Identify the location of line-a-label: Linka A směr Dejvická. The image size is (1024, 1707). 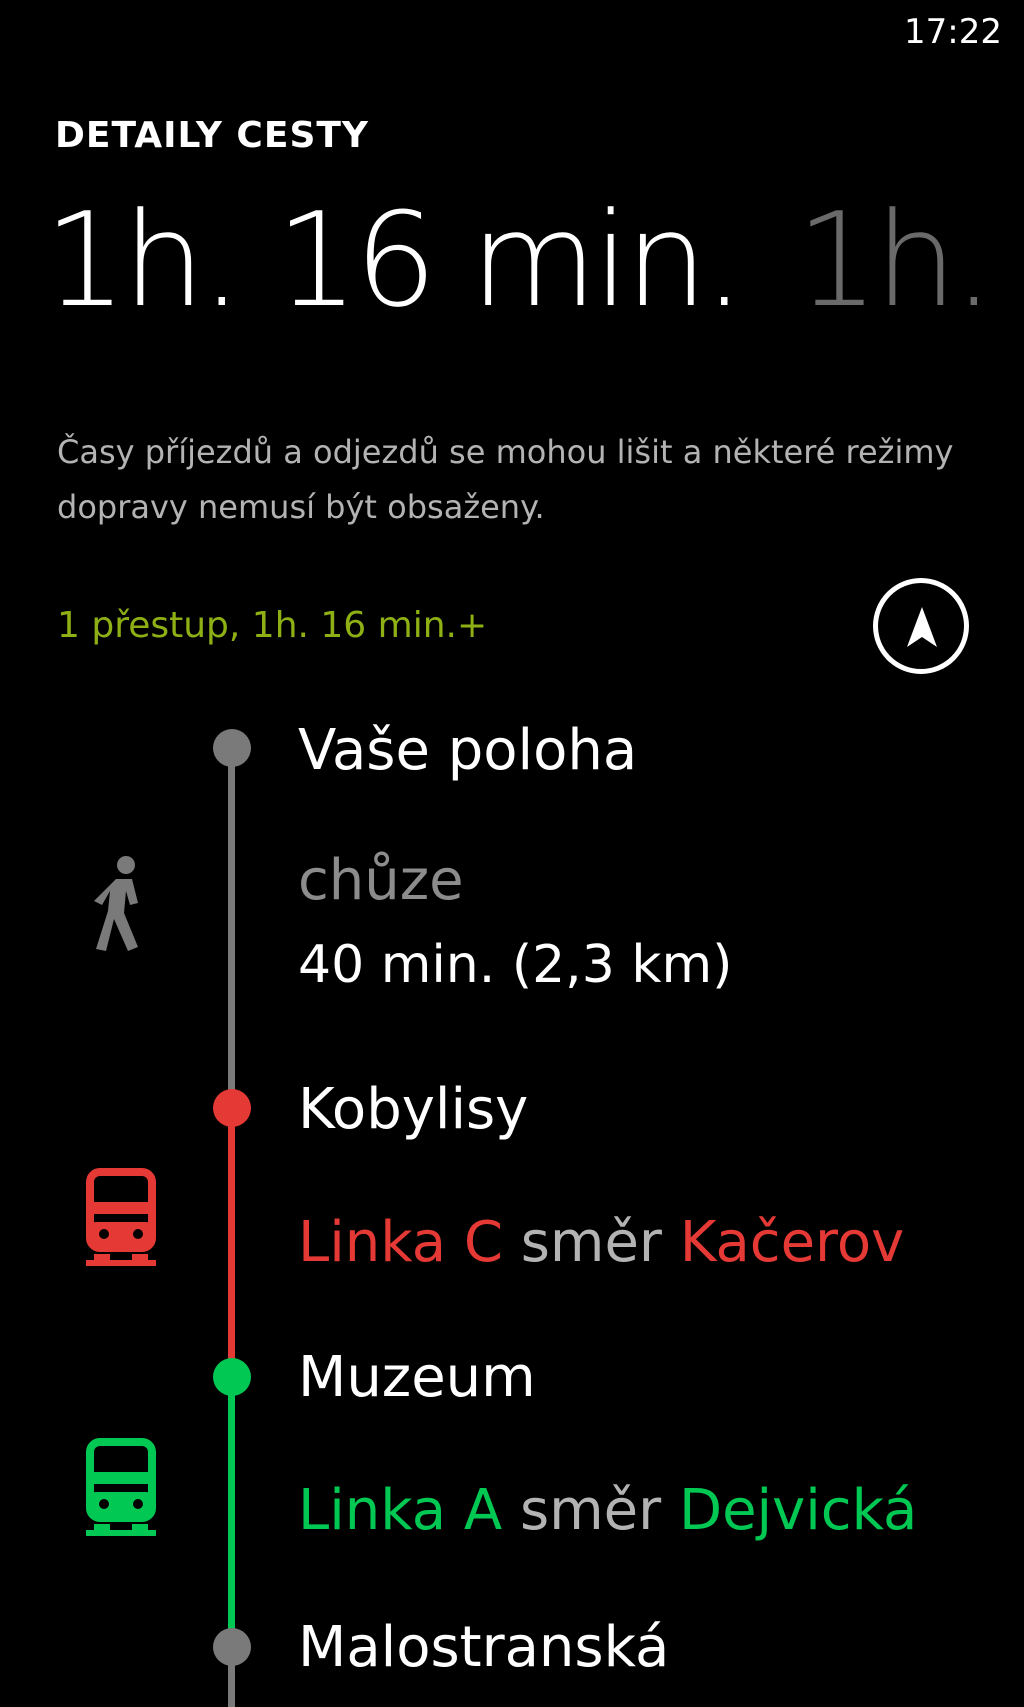
(607, 1510).